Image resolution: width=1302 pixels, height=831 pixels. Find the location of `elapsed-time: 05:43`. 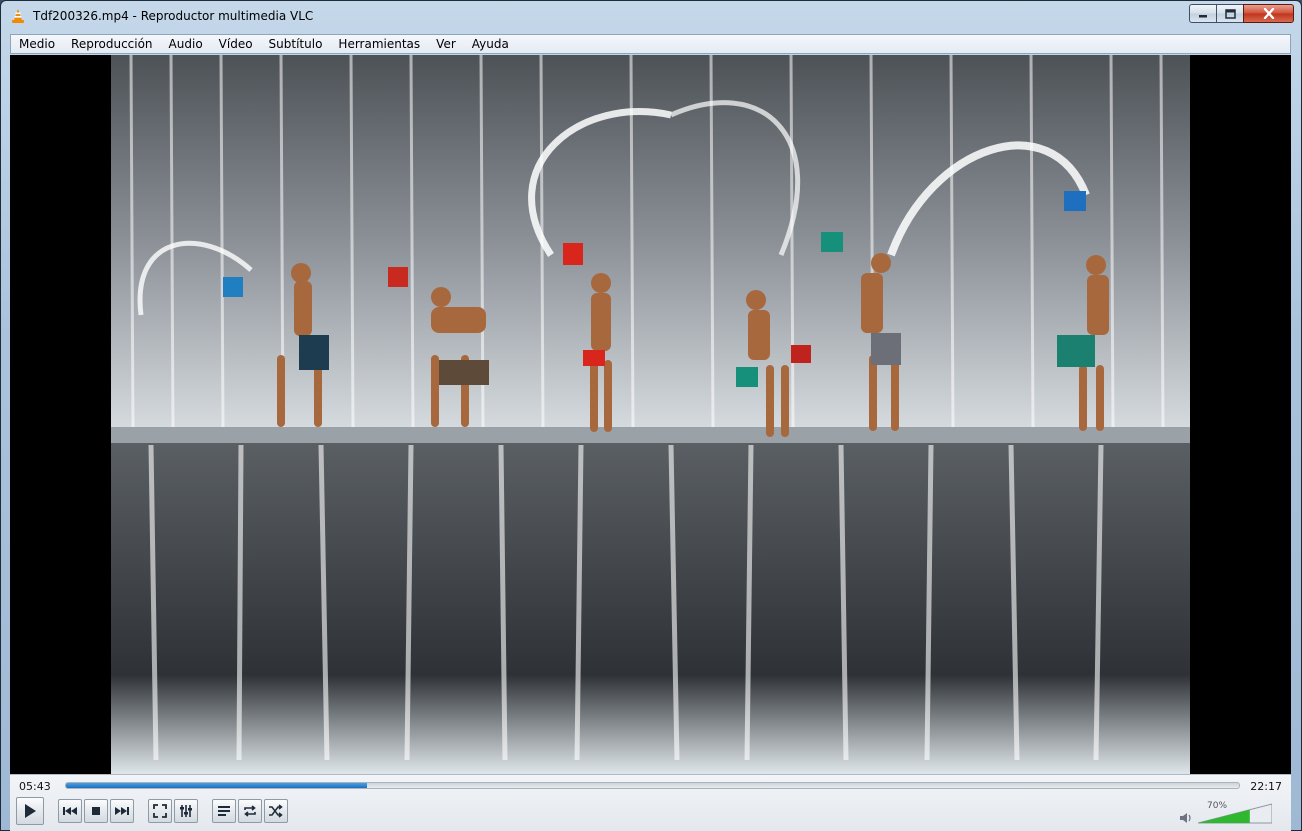

elapsed-time: 05:43 is located at coordinates (35, 786).